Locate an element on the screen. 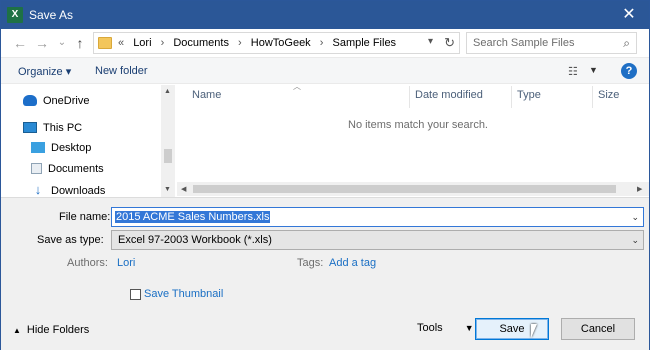 This screenshot has width=650, height=350. tools-menu: Tools ▼ is located at coordinates (445, 328).